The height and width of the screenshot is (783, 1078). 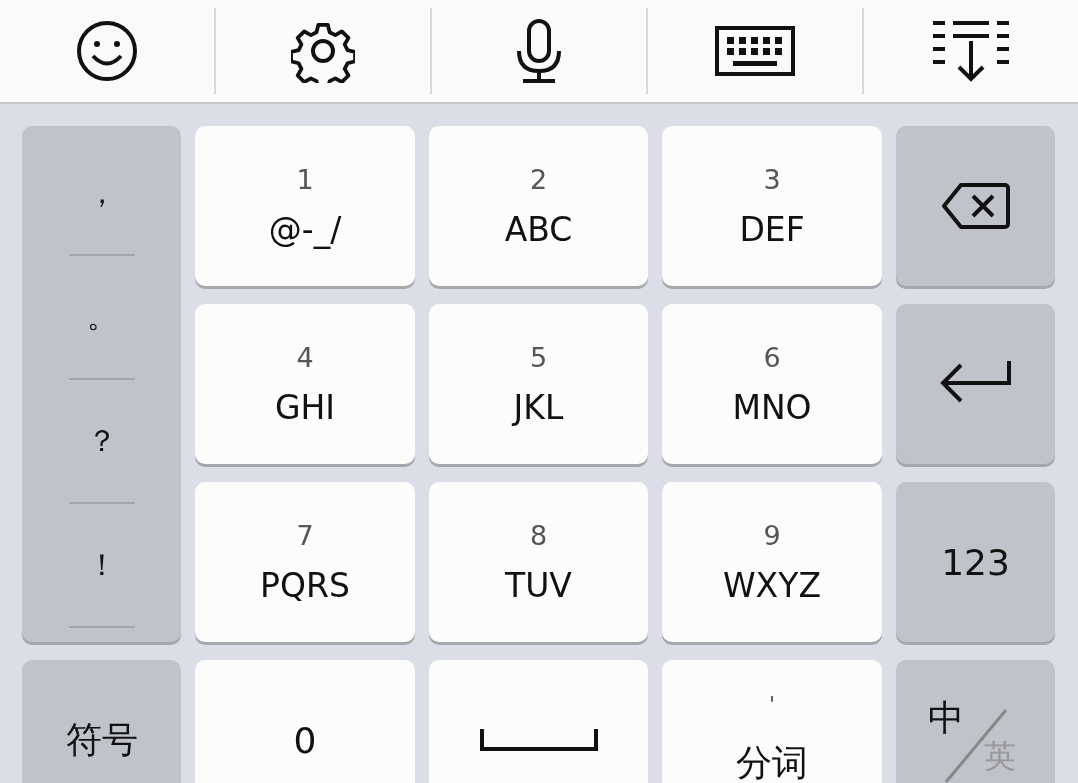 I want to click on zero-key: 0, so click(x=305, y=721).